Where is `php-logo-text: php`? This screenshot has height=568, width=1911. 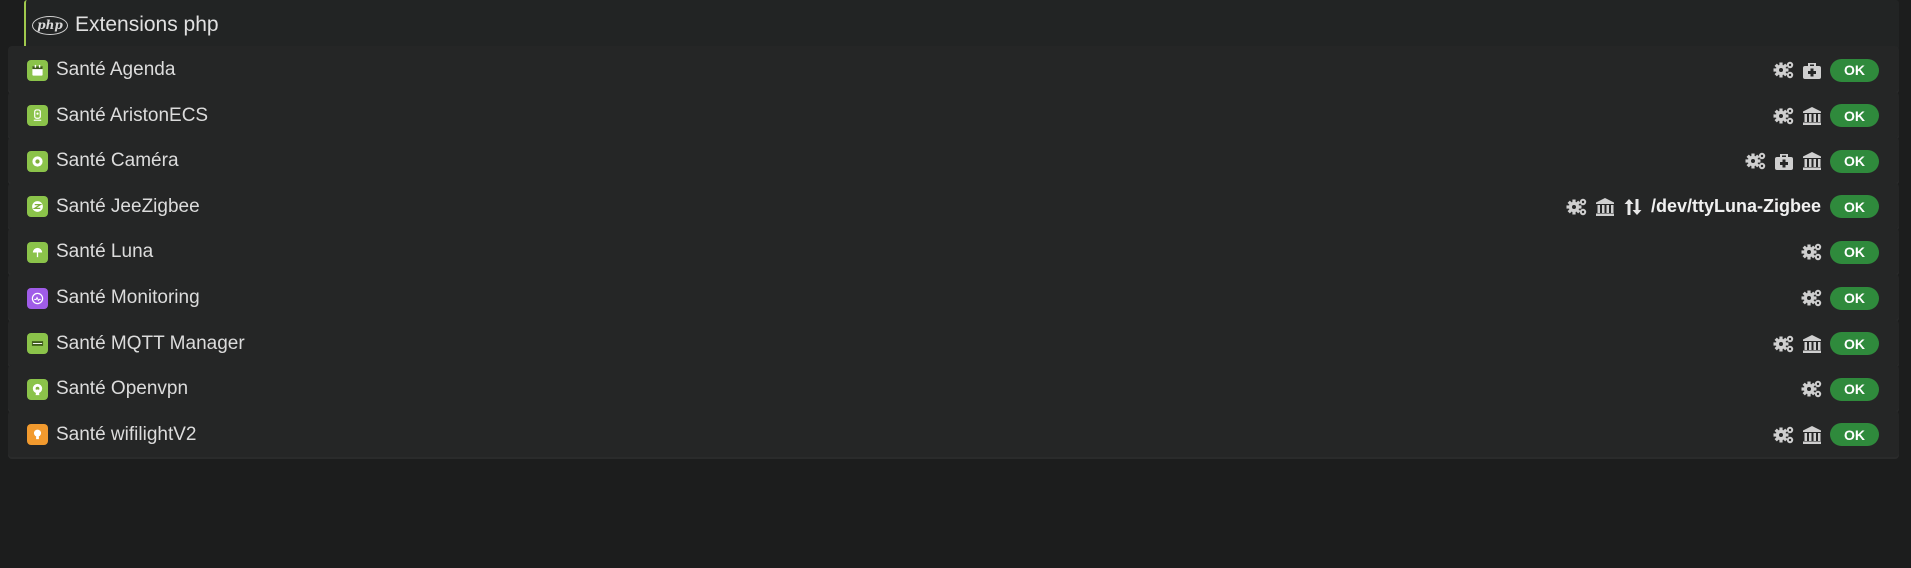
php-logo-text: php is located at coordinates (50, 25).